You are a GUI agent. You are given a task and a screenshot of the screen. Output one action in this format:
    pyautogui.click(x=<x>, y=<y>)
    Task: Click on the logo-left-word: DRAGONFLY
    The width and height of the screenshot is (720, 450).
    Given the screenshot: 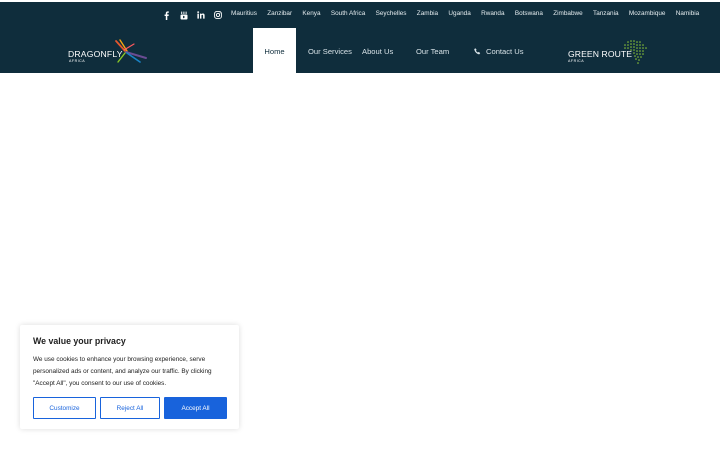 What is the action you would take?
    pyautogui.click(x=95, y=54)
    